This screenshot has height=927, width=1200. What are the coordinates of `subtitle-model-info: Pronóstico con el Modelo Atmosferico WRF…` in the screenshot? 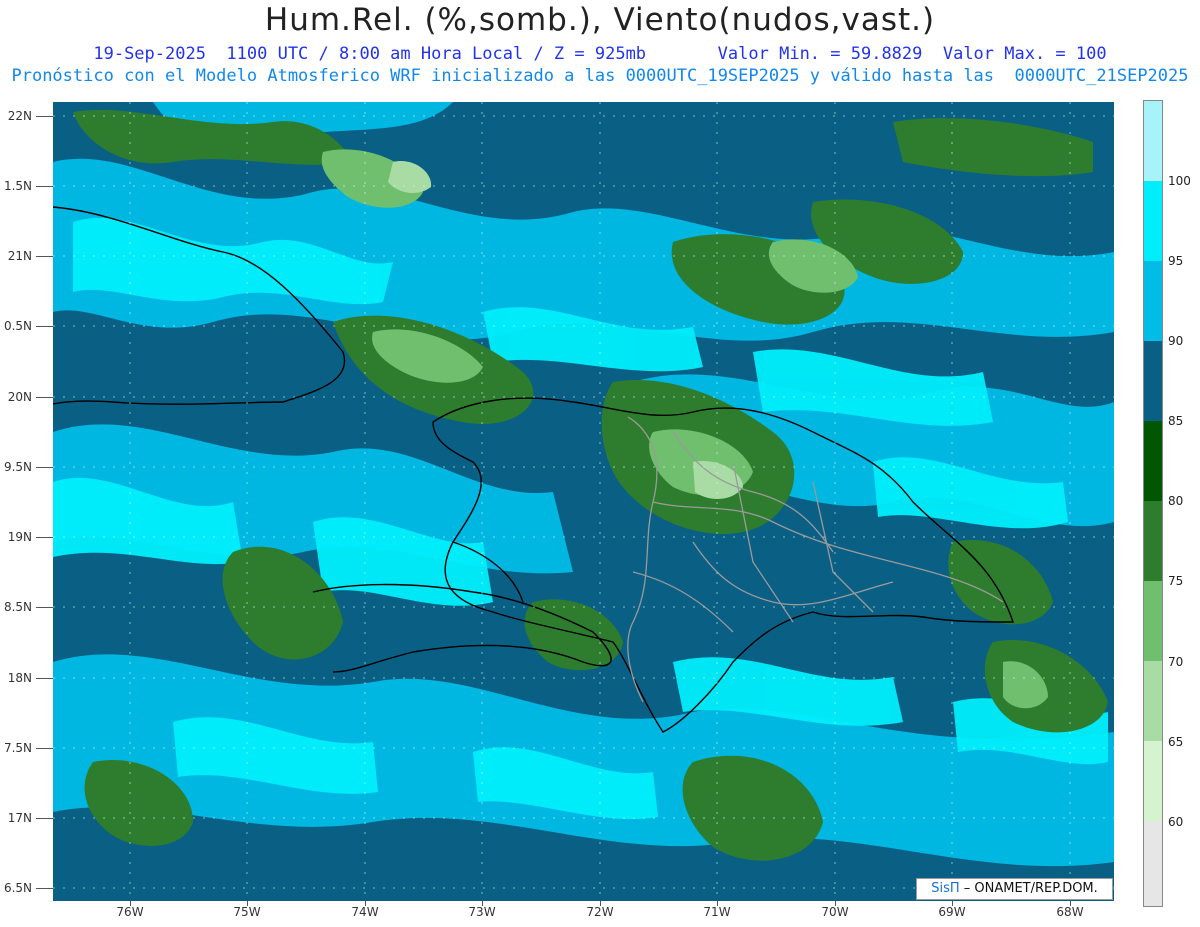 It's located at (600, 76).